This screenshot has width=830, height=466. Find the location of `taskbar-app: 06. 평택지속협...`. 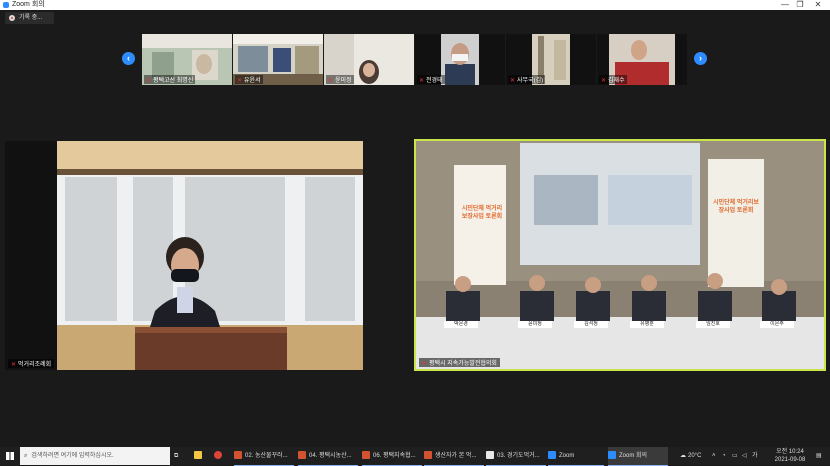

taskbar-app: 06. 평택지속협... is located at coordinates (392, 456).